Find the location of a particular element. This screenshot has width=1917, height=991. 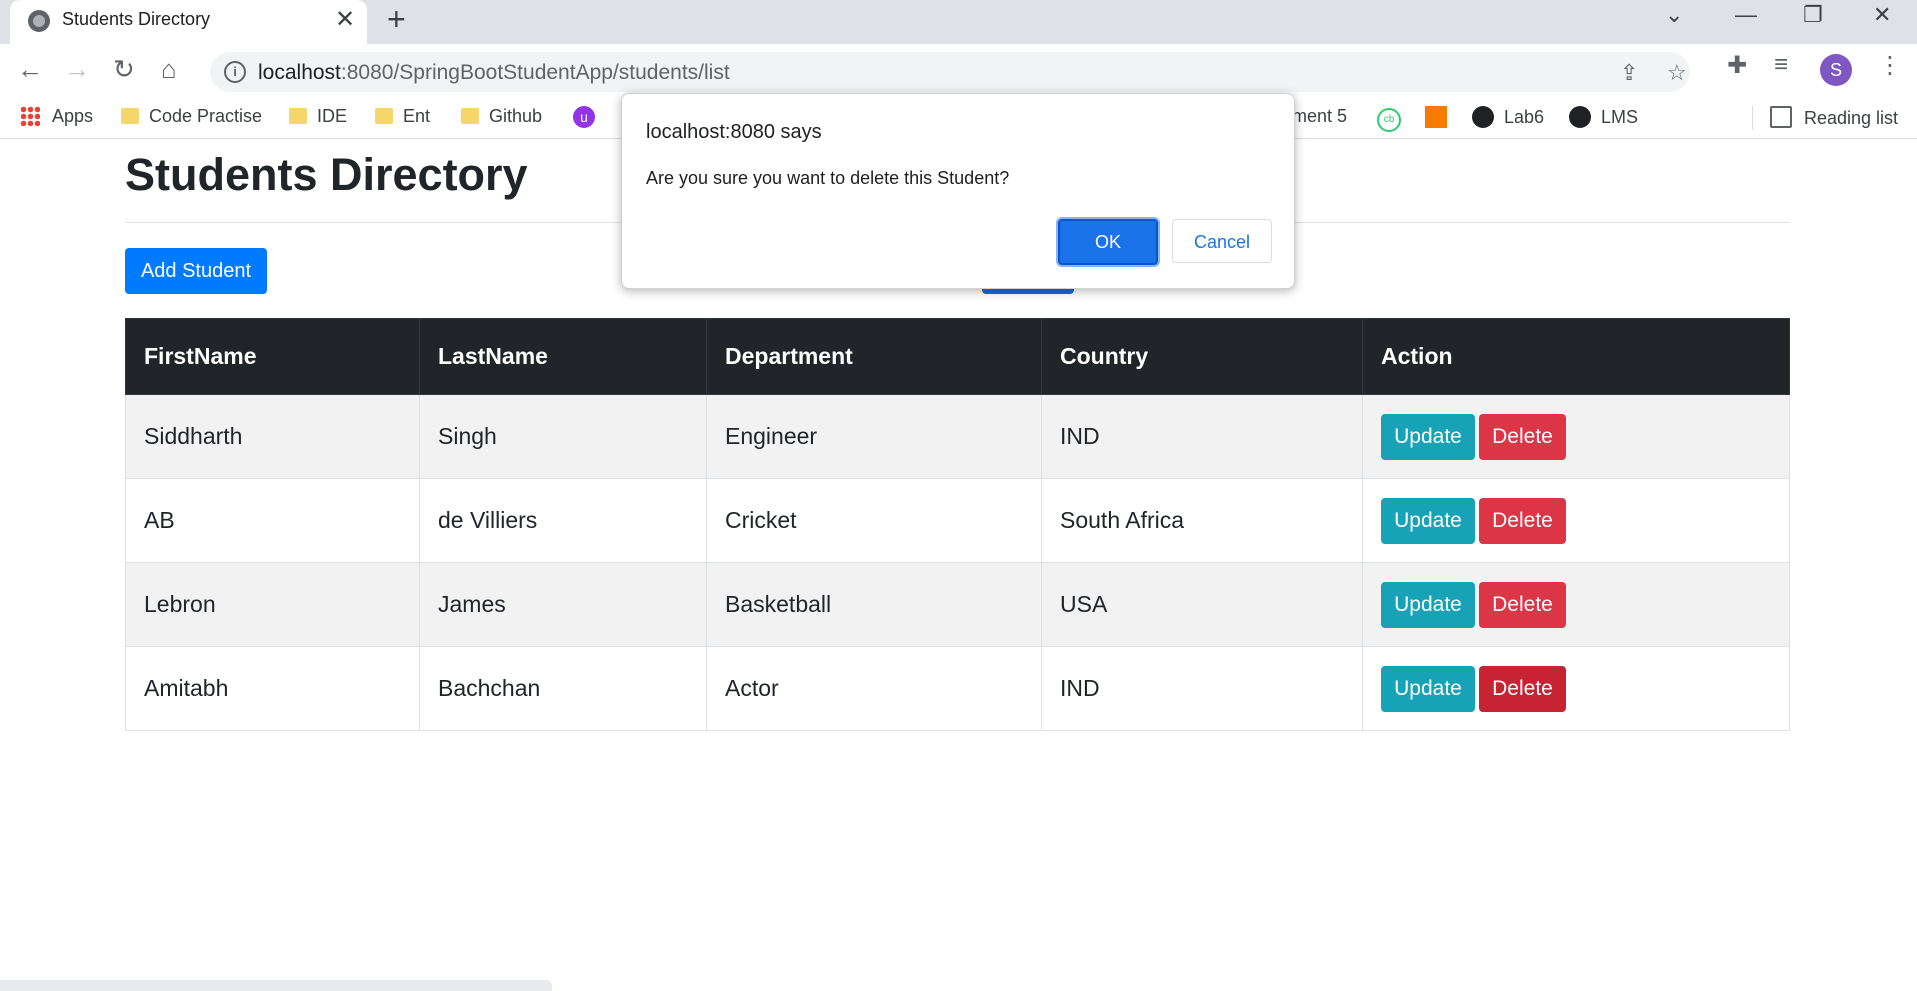

tab-strip: Students Directory ✕ + ⌄ — ❐ ✕ is located at coordinates (958, 22).